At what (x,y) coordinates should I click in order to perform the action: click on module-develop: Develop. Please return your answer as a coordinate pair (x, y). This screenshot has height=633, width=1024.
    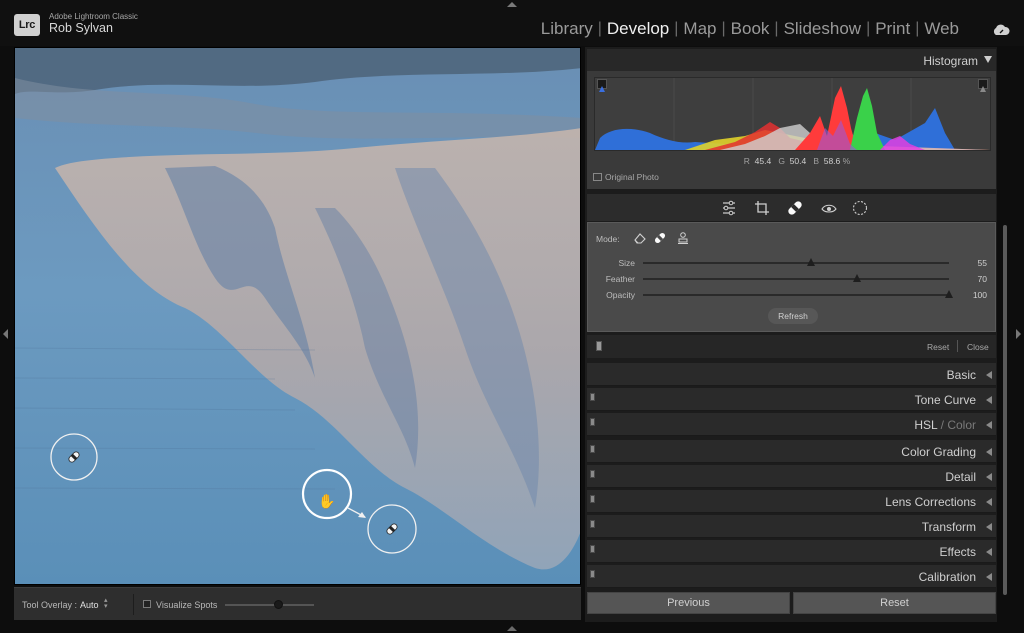
    Looking at the image, I should click on (638, 29).